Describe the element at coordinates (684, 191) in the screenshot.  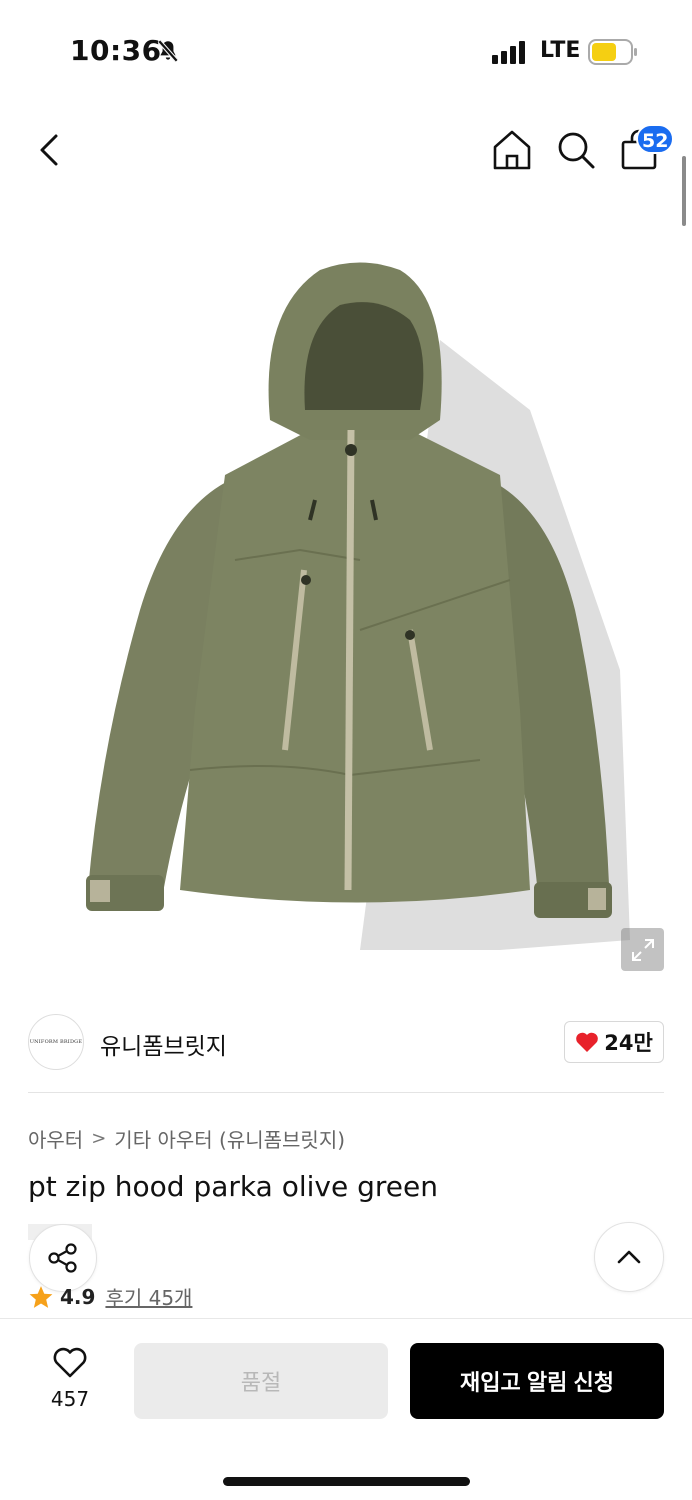
I see `scrollbar` at that location.